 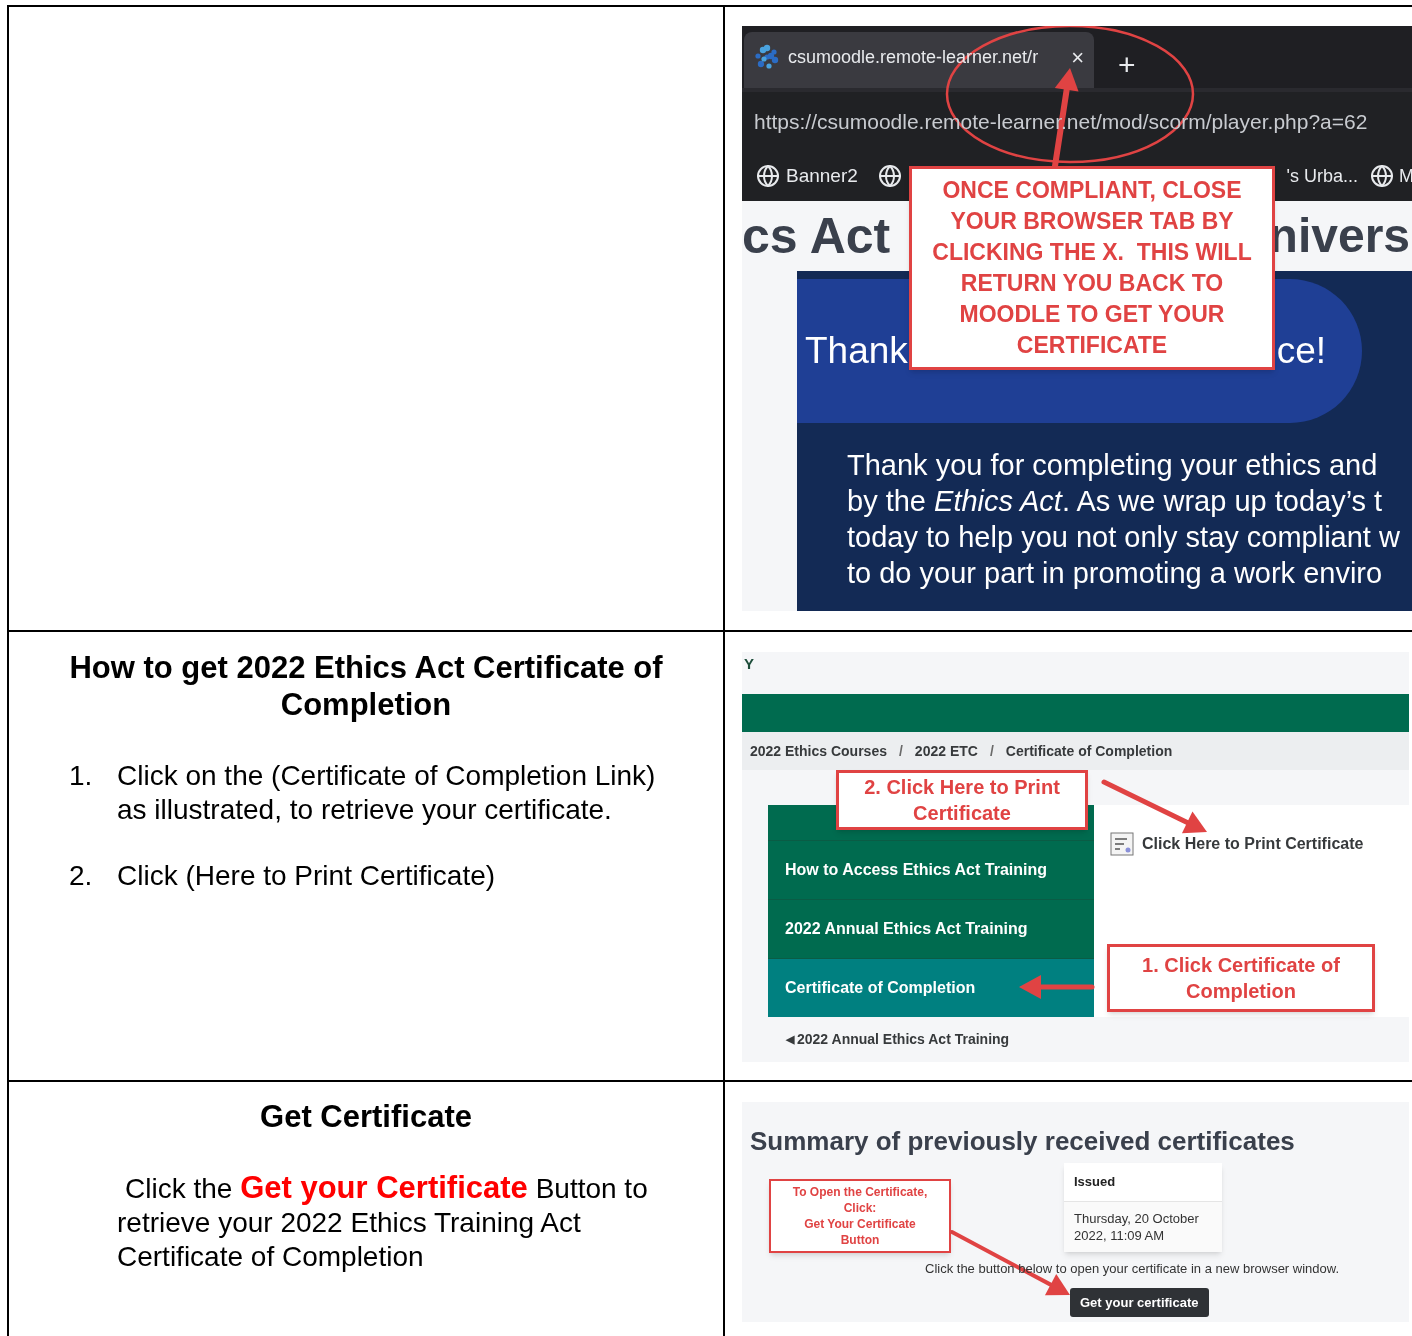 What do you see at coordinates (1089, 751) in the screenshot?
I see `breadcrumb-link: Certificate of Completion` at bounding box center [1089, 751].